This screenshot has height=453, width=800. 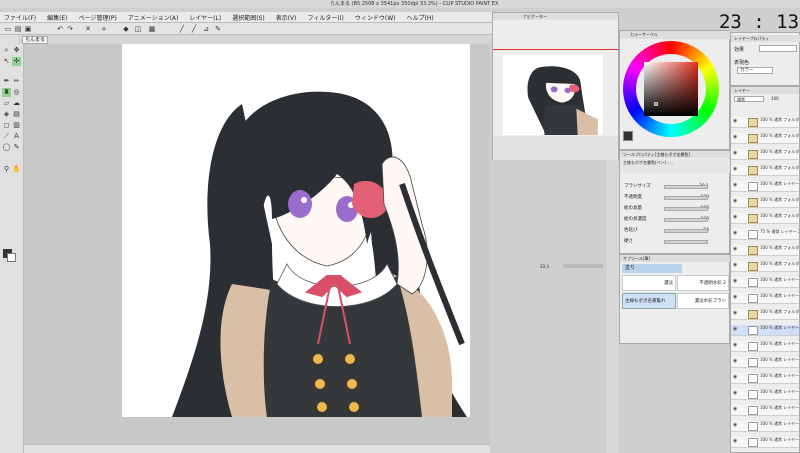 What do you see at coordinates (6, 169) in the screenshot?
I see `eyedropper-tool-icon: ⚲` at bounding box center [6, 169].